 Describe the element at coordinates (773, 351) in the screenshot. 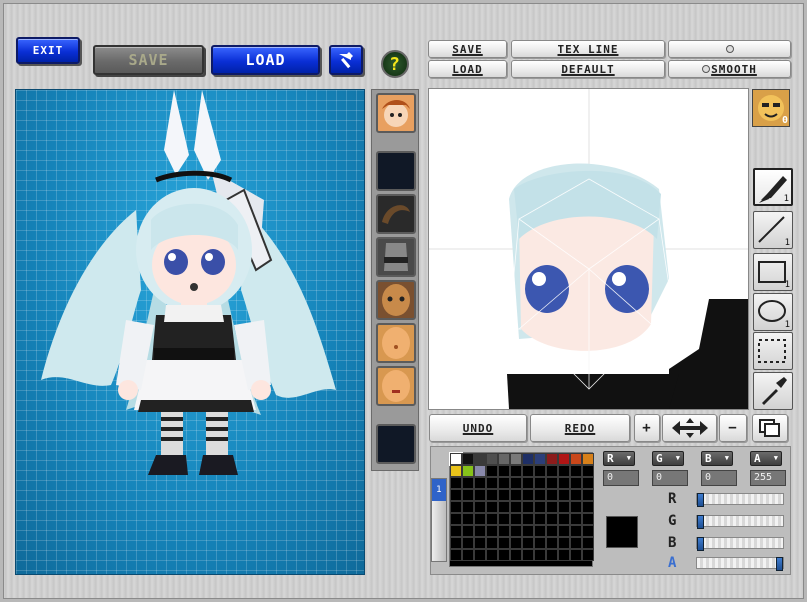

I see `select-tool` at that location.